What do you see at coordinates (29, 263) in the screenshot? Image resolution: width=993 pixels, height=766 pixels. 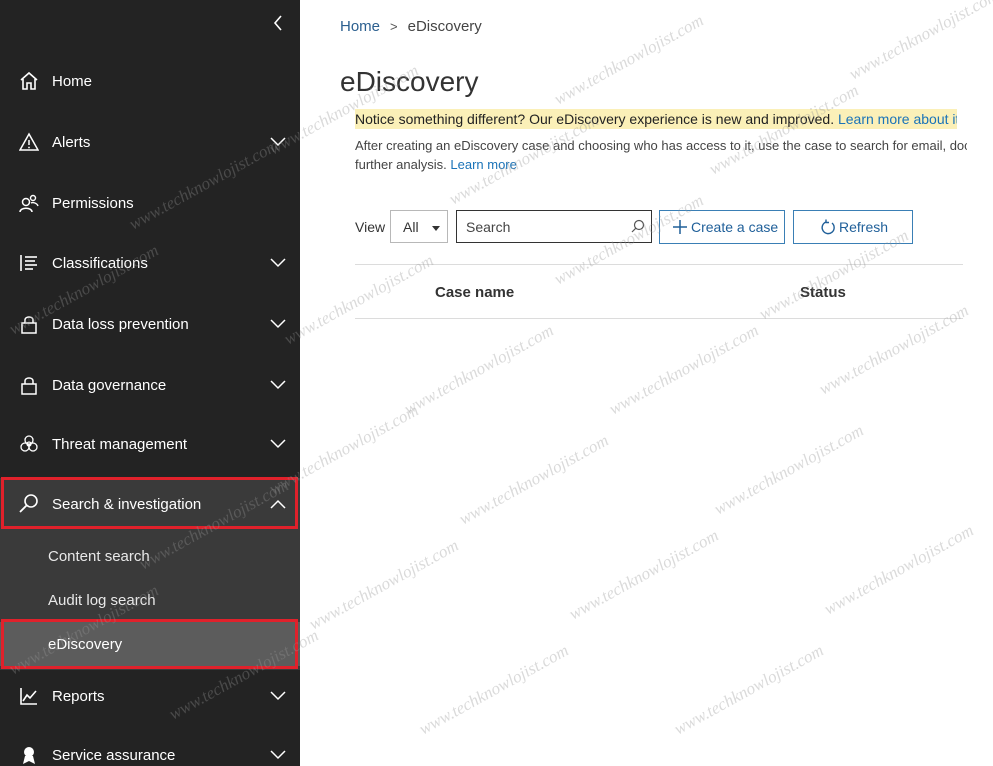 I see `list-icon` at bounding box center [29, 263].